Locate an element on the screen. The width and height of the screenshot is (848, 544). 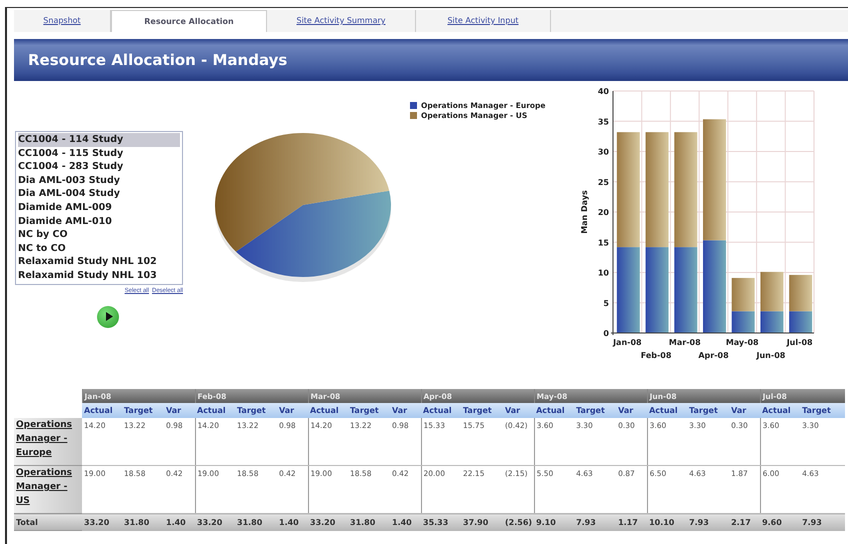
tab: Site Activity Input is located at coordinates (483, 21).